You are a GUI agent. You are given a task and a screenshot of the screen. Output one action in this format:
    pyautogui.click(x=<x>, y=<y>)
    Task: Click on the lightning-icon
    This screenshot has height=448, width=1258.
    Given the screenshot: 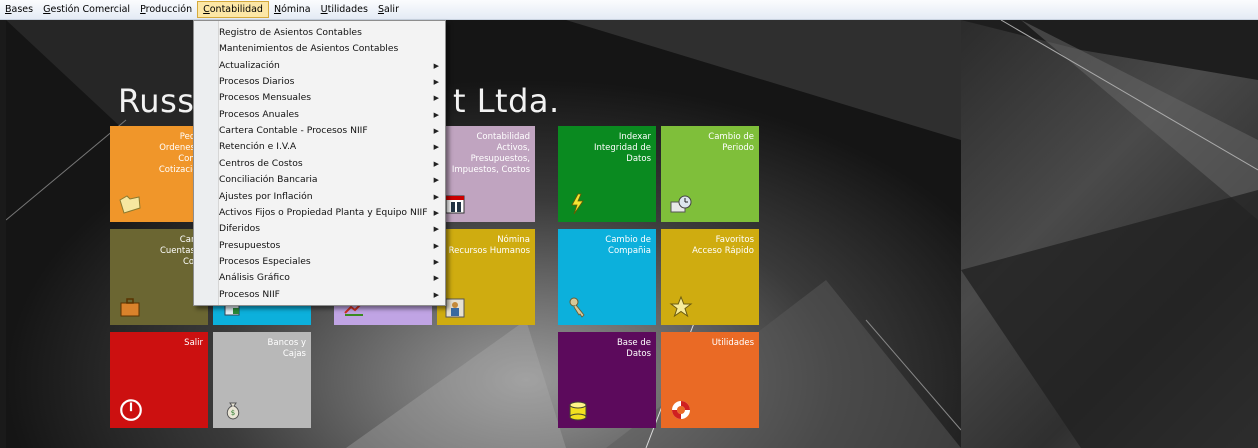 What is the action you would take?
    pyautogui.click(x=577, y=204)
    